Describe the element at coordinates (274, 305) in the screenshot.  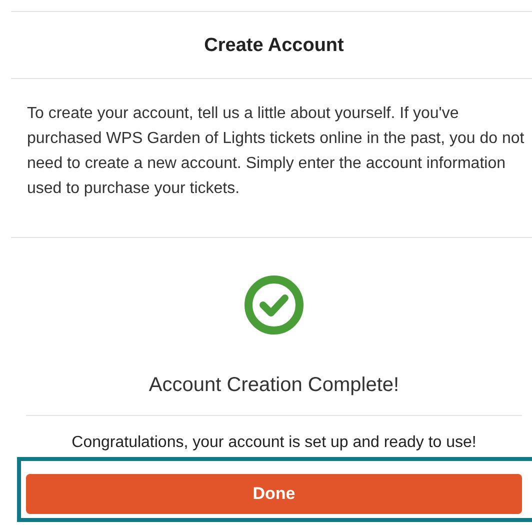
I see `check-circle-icon` at that location.